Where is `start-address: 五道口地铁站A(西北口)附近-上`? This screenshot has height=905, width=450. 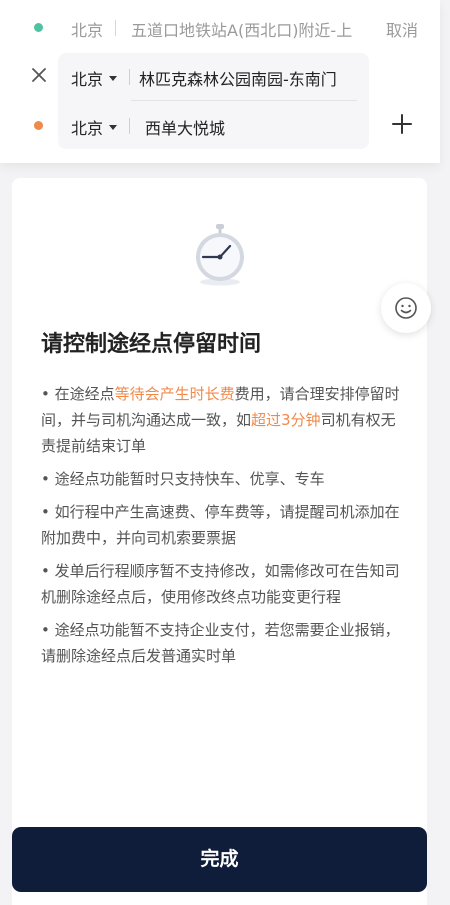
start-address: 五道口地铁站A(西北口)附近-上 is located at coordinates (249, 29).